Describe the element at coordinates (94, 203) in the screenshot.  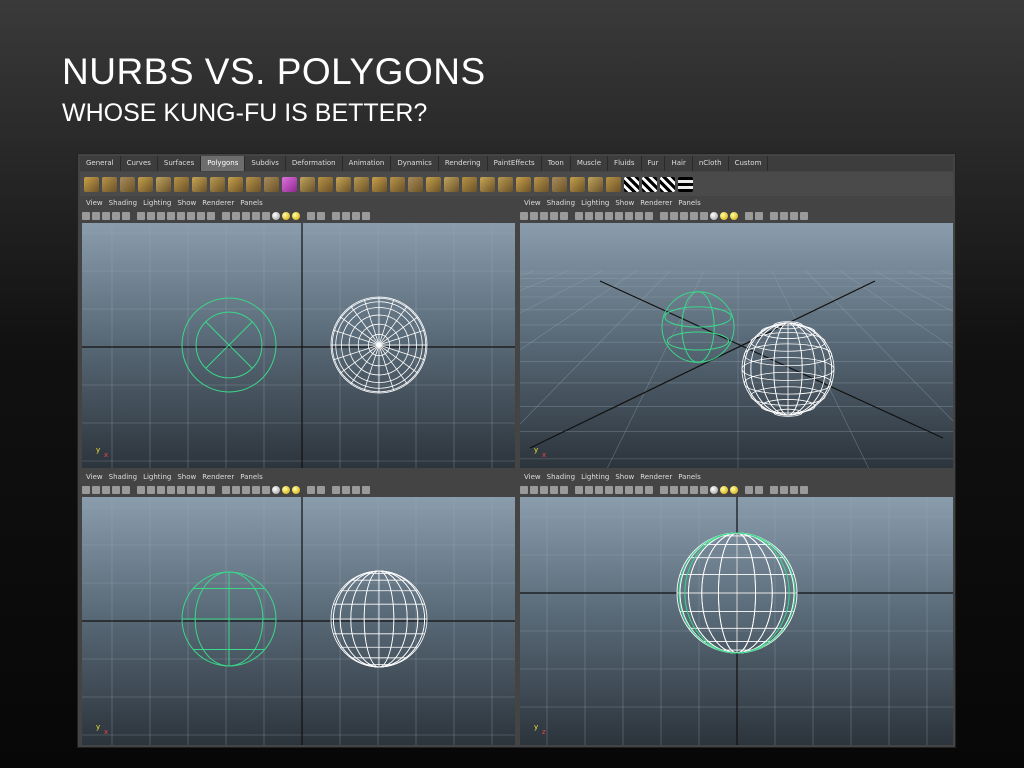
I see `panel-menu-view: View` at that location.